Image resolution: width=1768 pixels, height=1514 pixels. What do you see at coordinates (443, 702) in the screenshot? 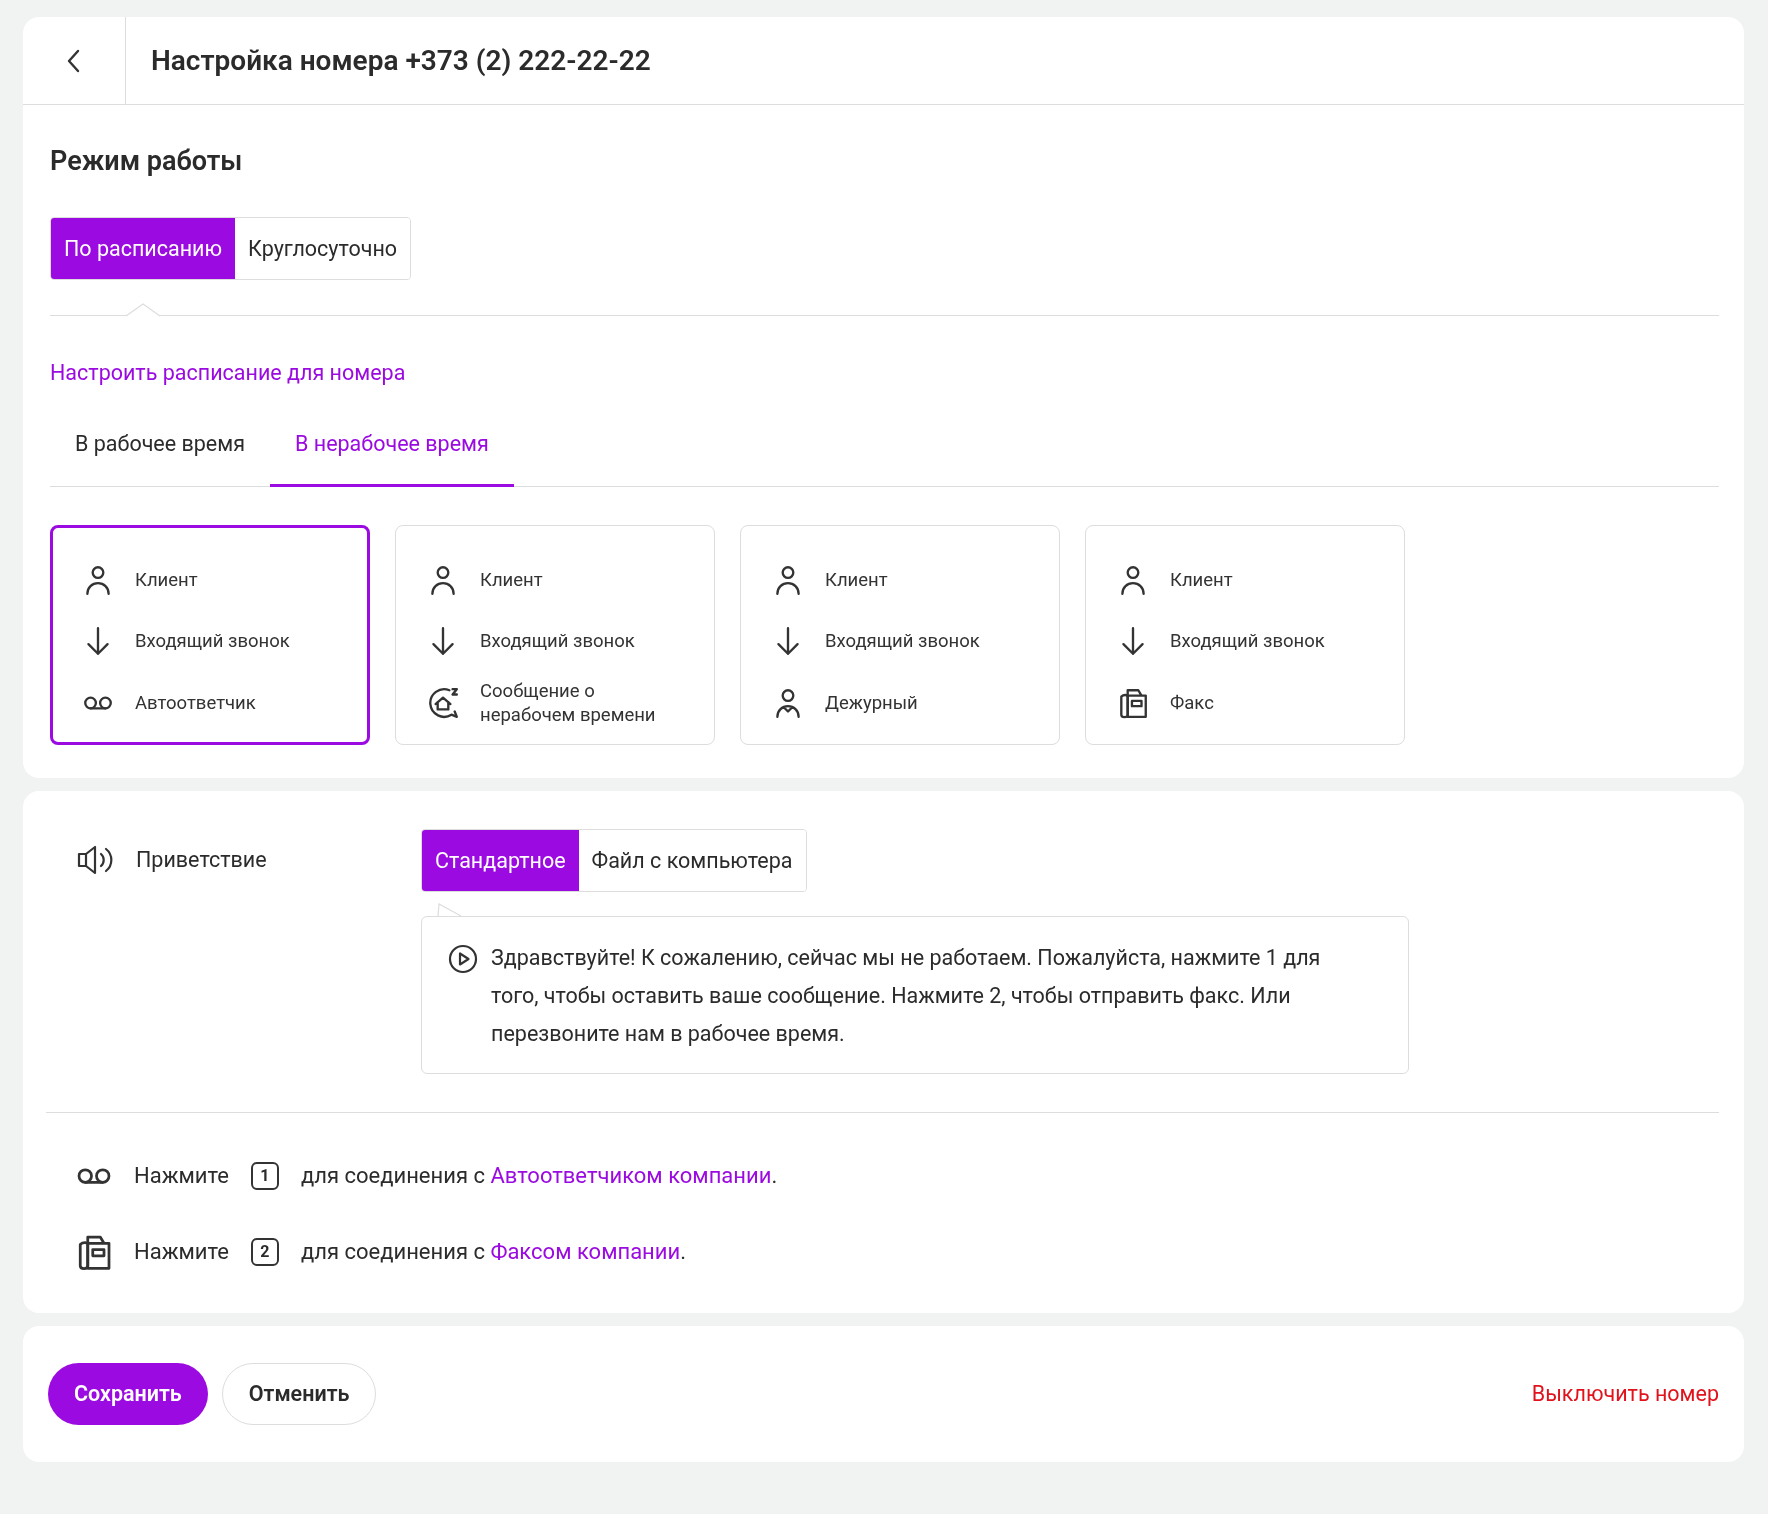
I see `chat-house-icon` at bounding box center [443, 702].